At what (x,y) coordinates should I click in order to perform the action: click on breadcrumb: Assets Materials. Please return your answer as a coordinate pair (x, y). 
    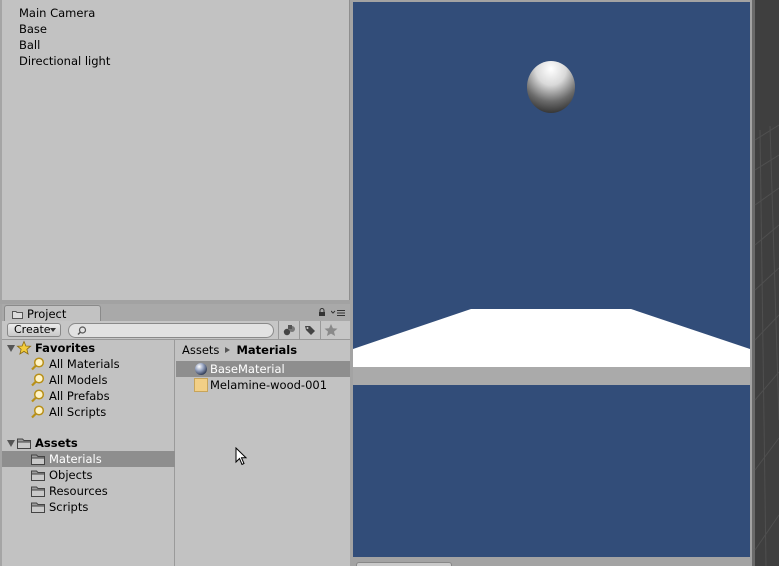
    Looking at the image, I should click on (239, 350).